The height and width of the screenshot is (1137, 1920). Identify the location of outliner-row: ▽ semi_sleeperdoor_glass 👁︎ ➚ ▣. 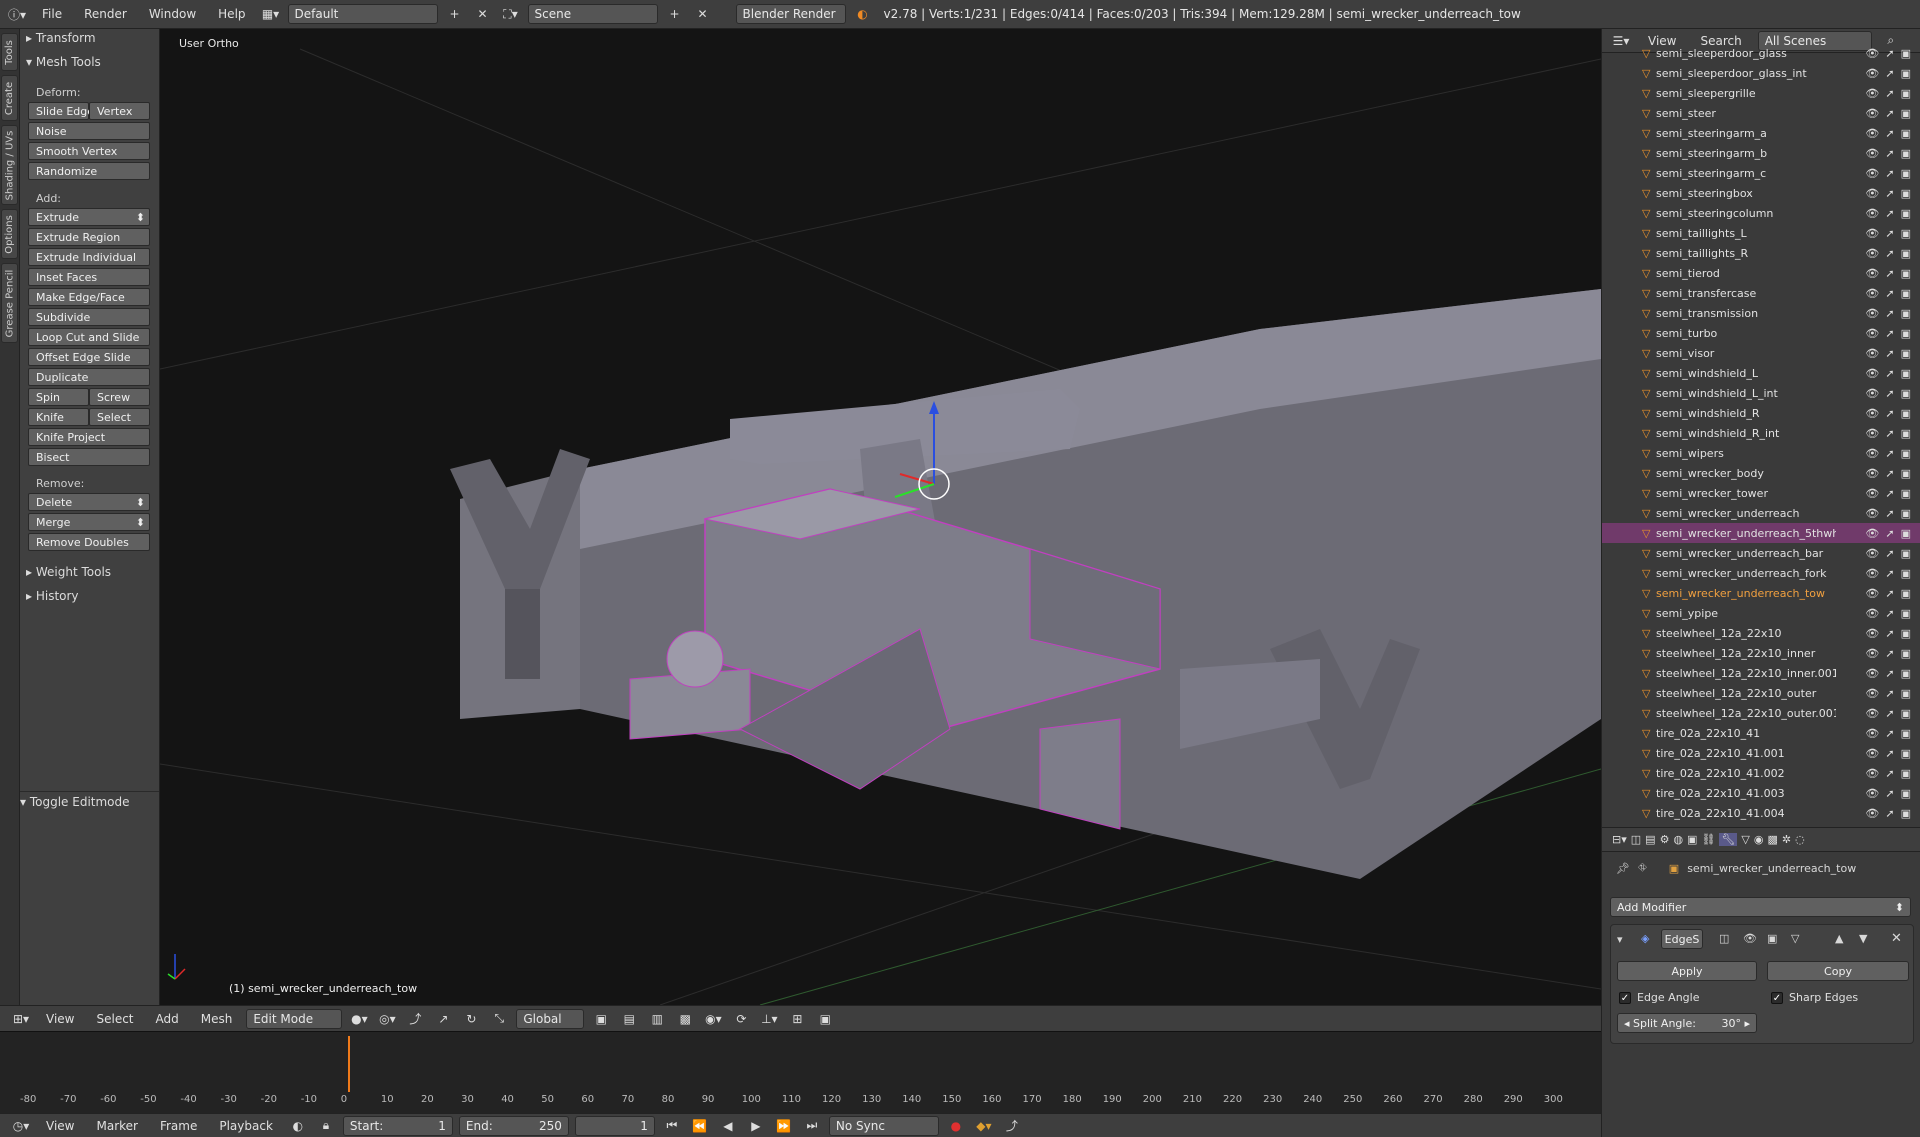
(1761, 53).